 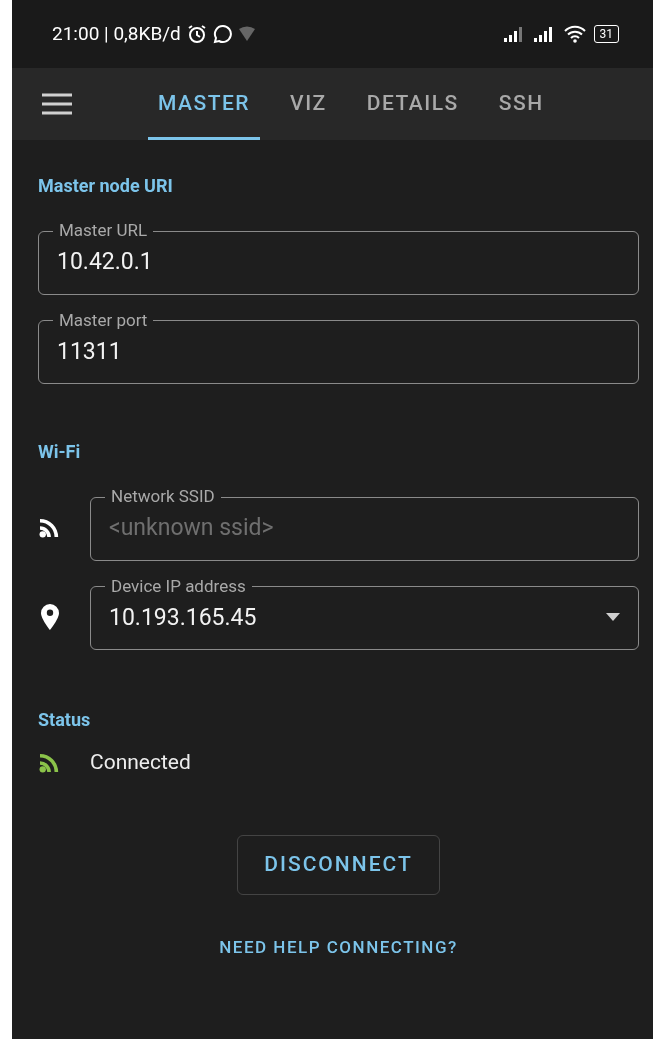 I want to click on tab: SSH, so click(x=521, y=104).